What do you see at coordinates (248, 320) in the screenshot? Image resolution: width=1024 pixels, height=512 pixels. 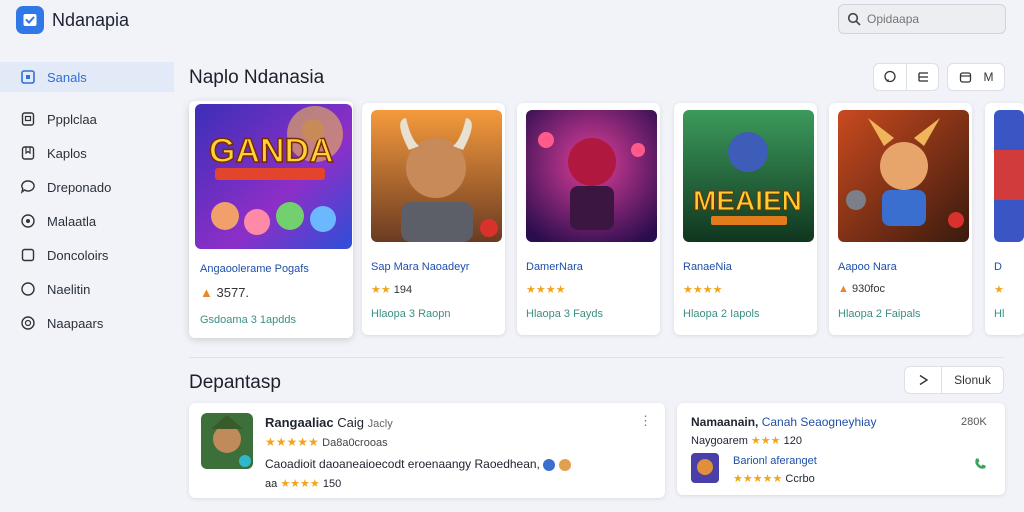 I see `game-meta: Gsdoama 3 1apdds` at bounding box center [248, 320].